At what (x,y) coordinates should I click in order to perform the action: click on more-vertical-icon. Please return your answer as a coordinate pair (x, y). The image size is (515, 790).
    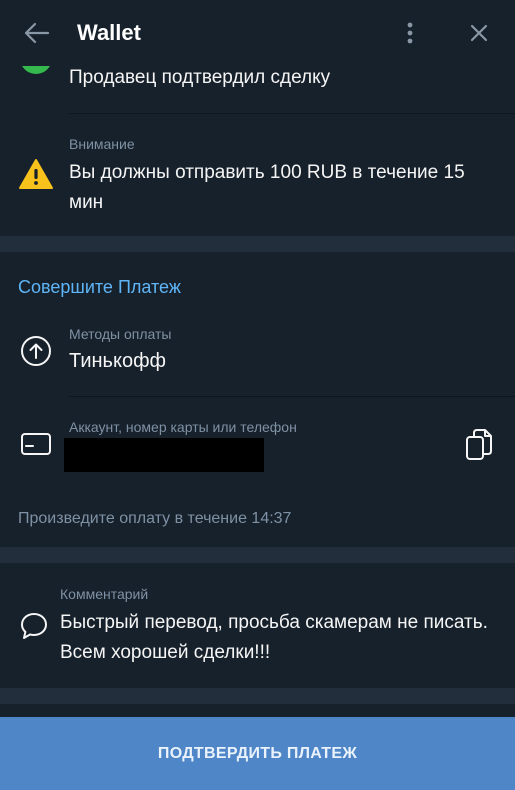
    Looking at the image, I should click on (410, 33).